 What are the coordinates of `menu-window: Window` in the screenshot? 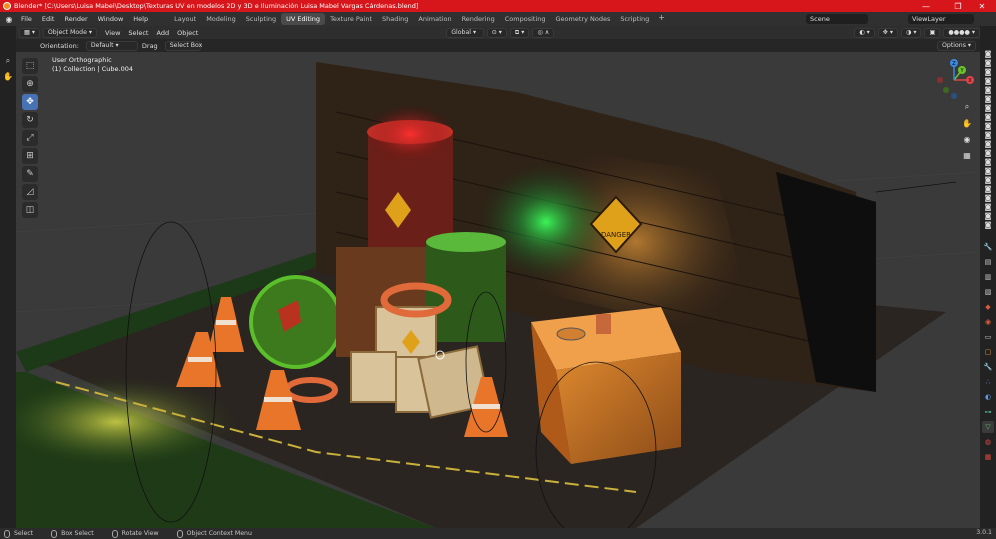 It's located at (111, 19).